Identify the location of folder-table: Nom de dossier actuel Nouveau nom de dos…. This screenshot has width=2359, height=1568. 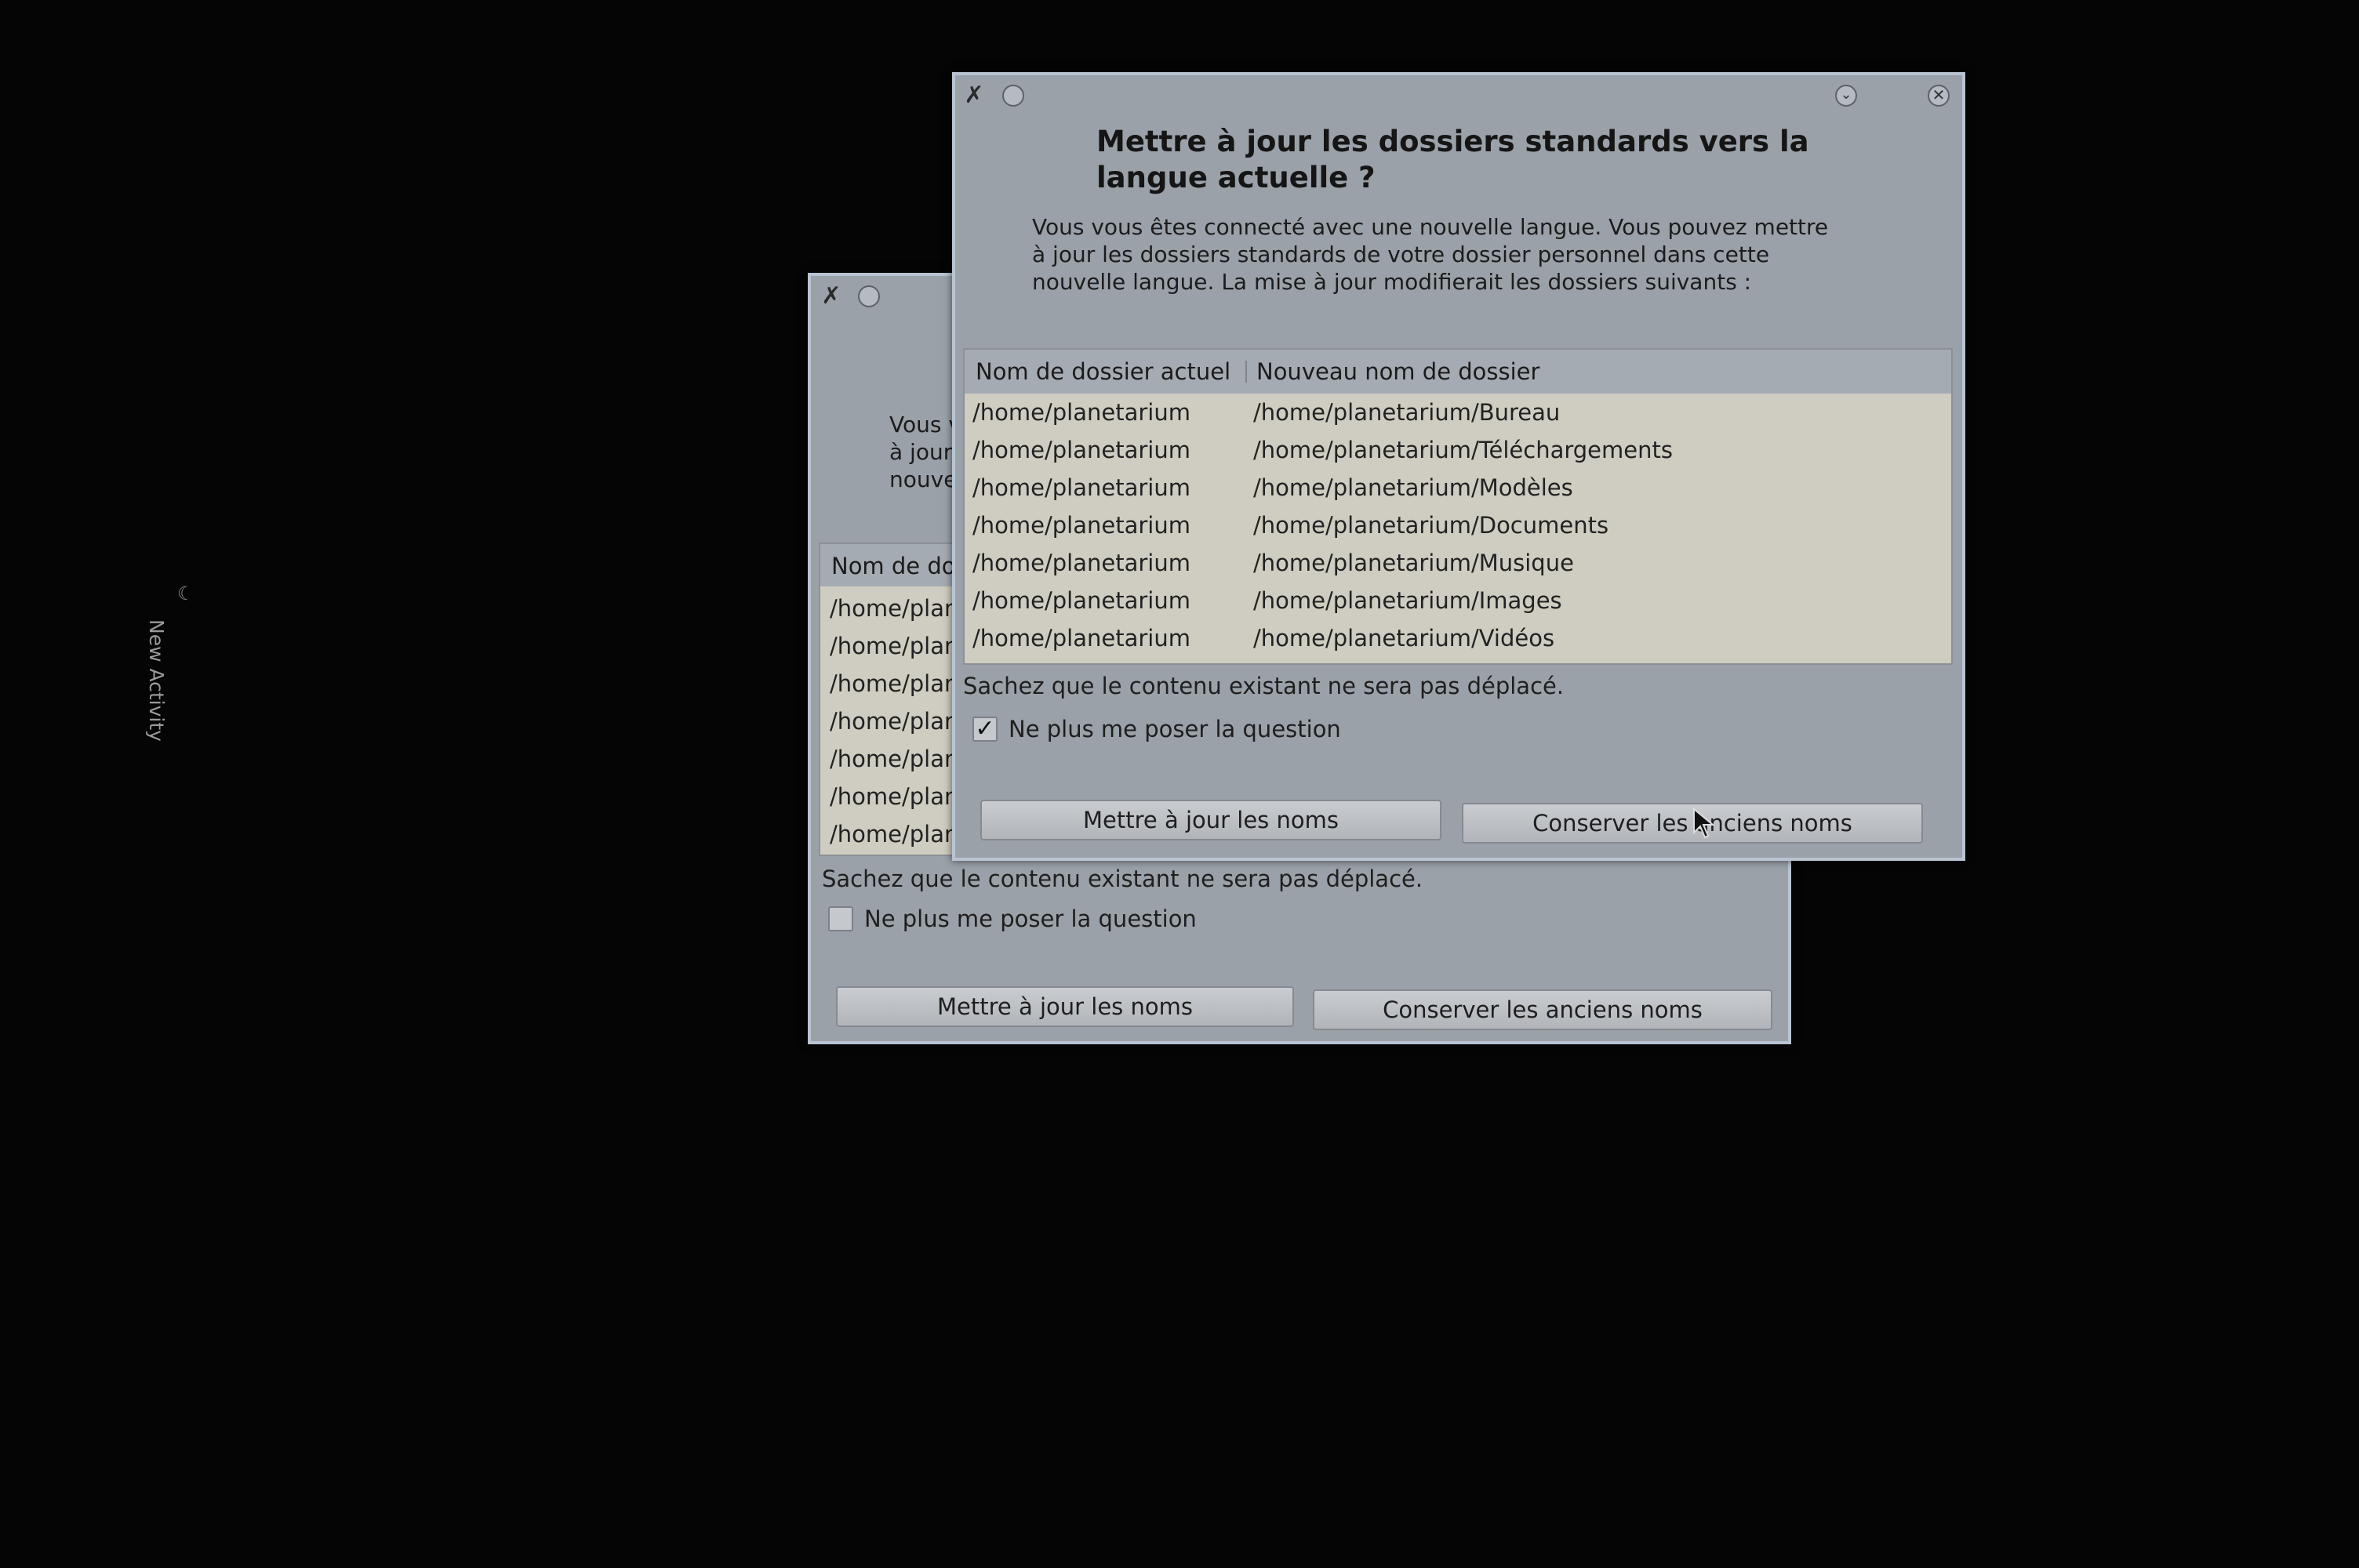
(1458, 506).